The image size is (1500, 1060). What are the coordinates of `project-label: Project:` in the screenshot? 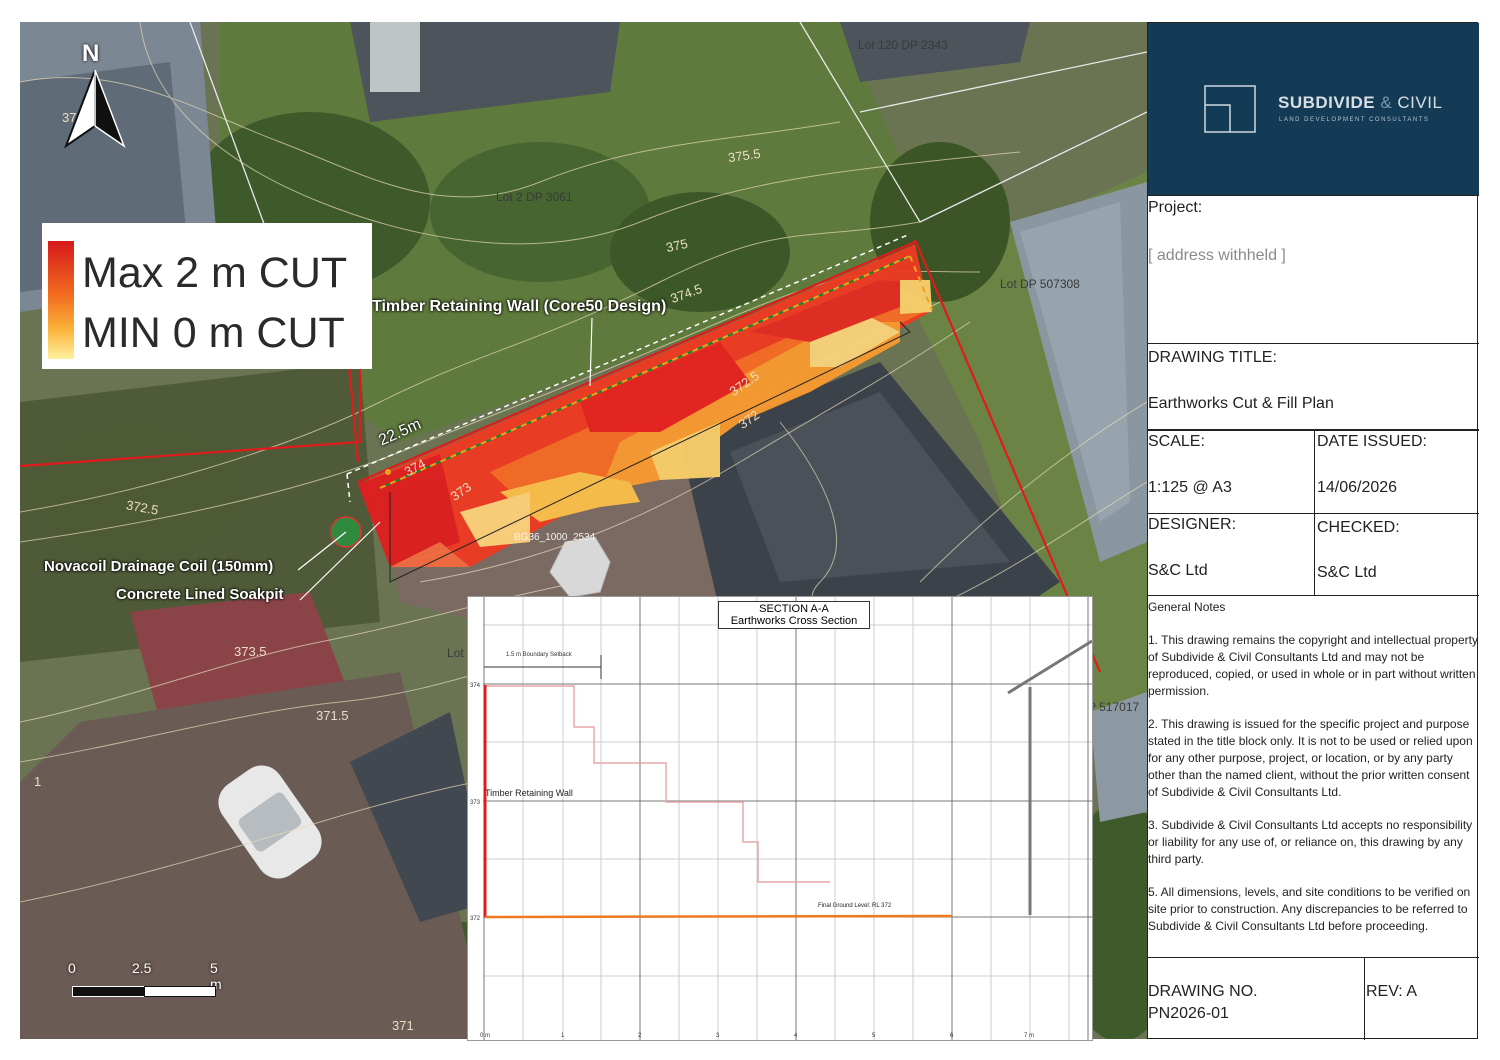 It's located at (1175, 207).